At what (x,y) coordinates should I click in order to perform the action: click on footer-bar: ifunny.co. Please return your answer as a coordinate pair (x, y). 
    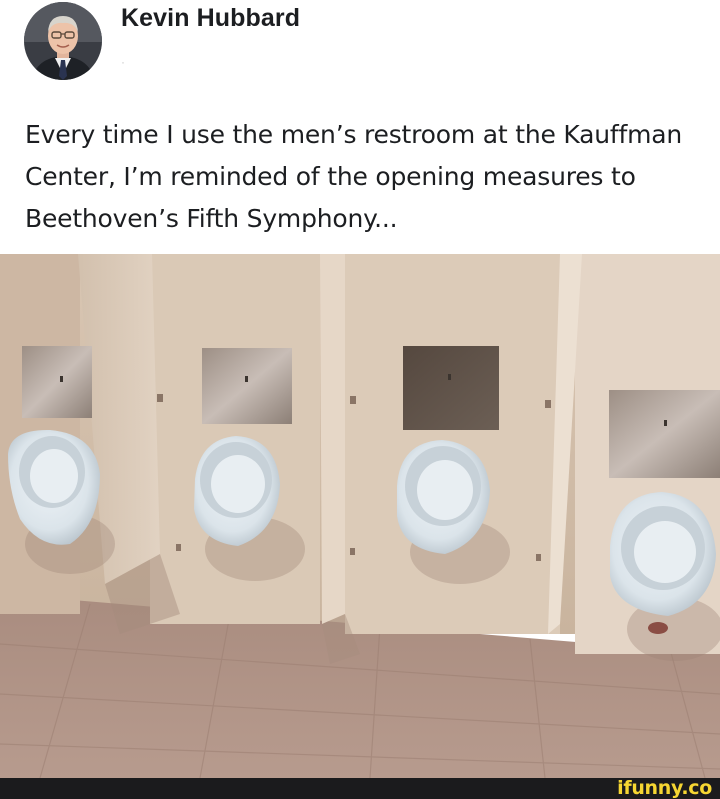
    Looking at the image, I should click on (360, 788).